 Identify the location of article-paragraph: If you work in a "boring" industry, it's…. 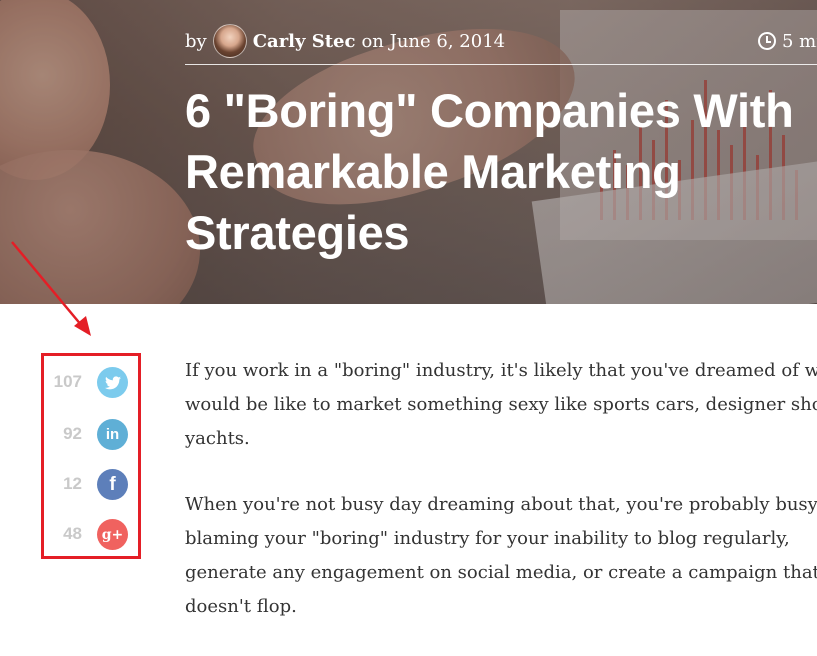
(501, 405).